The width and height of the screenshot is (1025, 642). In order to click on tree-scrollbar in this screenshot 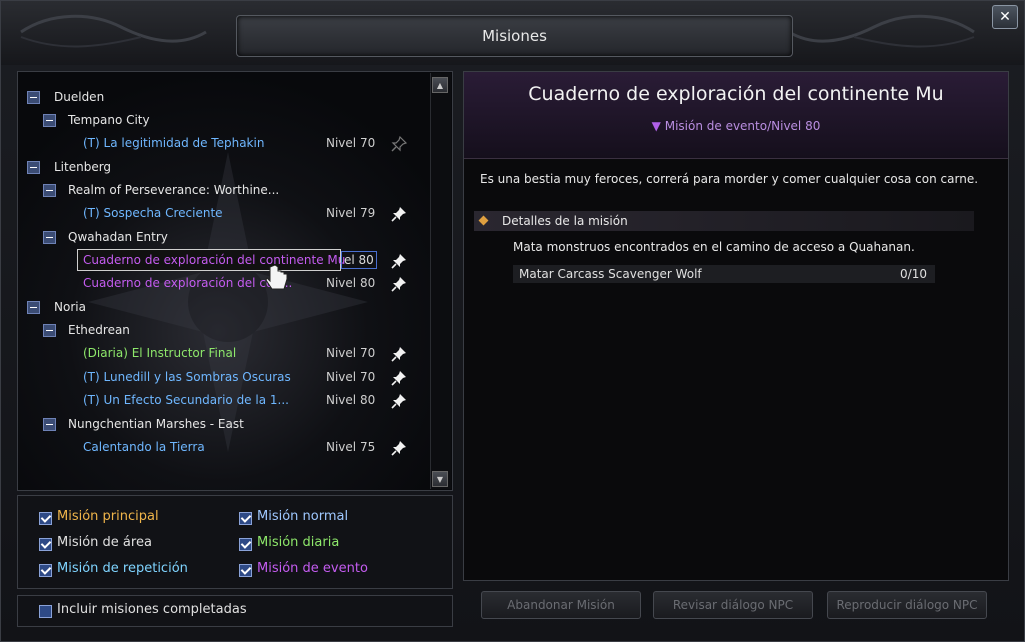, I will do `click(440, 281)`.